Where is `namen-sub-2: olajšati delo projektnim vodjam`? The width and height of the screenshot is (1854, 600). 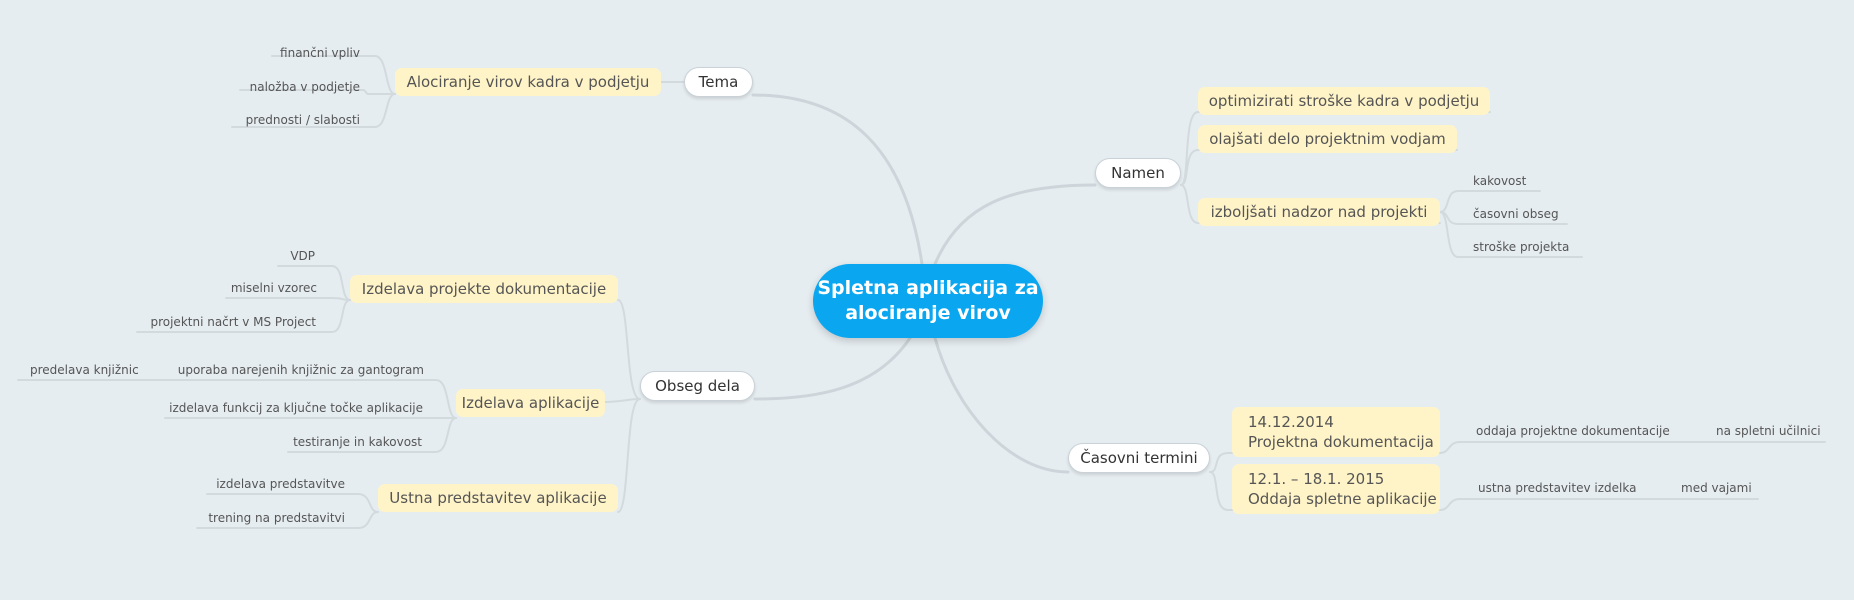 namen-sub-2: olajšati delo projektnim vodjam is located at coordinates (1327, 139).